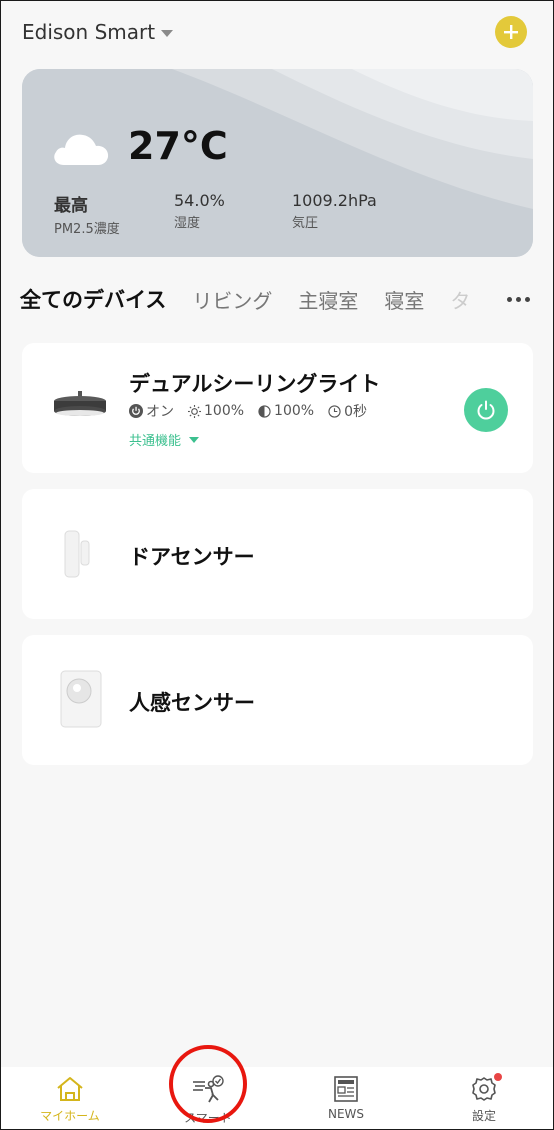  I want to click on pressure-stat: 1009.2hPa 気圧, so click(334, 211).